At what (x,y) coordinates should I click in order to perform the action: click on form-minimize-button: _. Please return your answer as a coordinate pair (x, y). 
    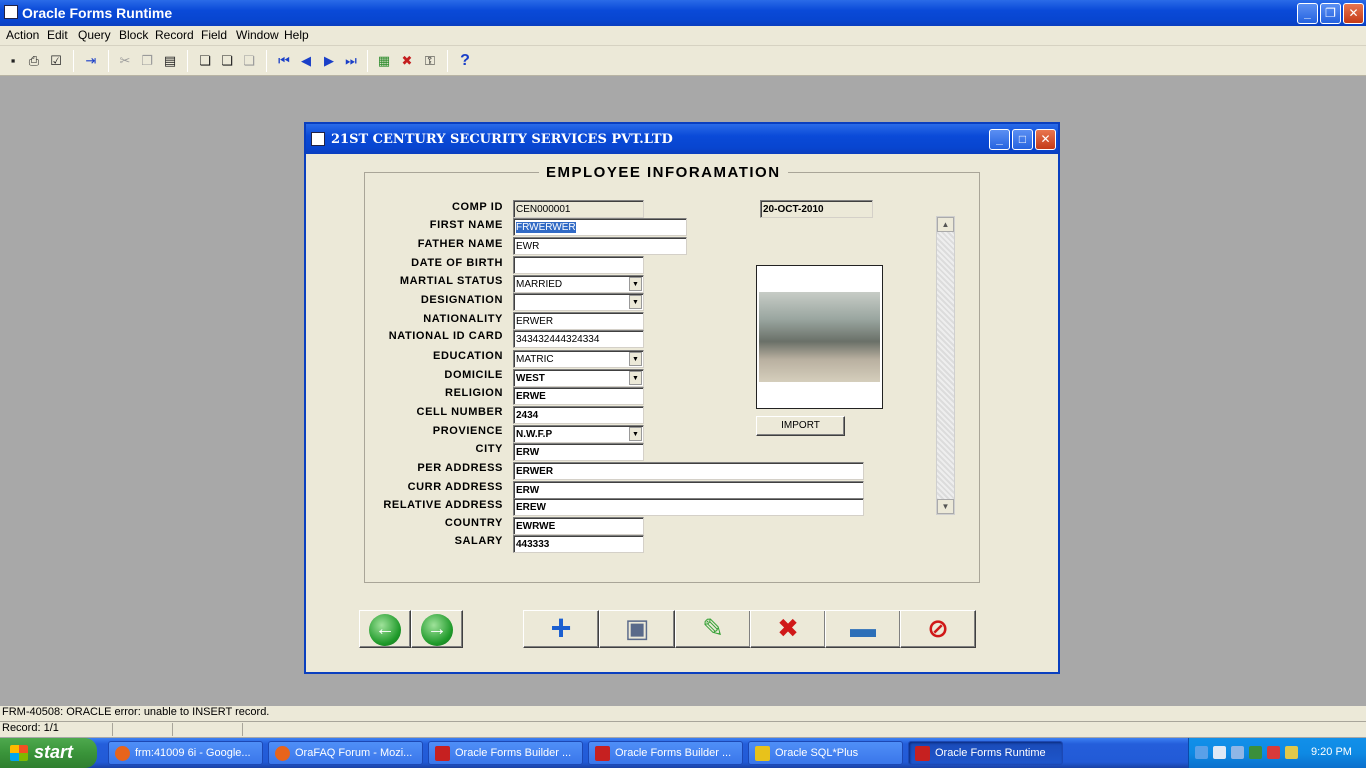
    Looking at the image, I should click on (999, 139).